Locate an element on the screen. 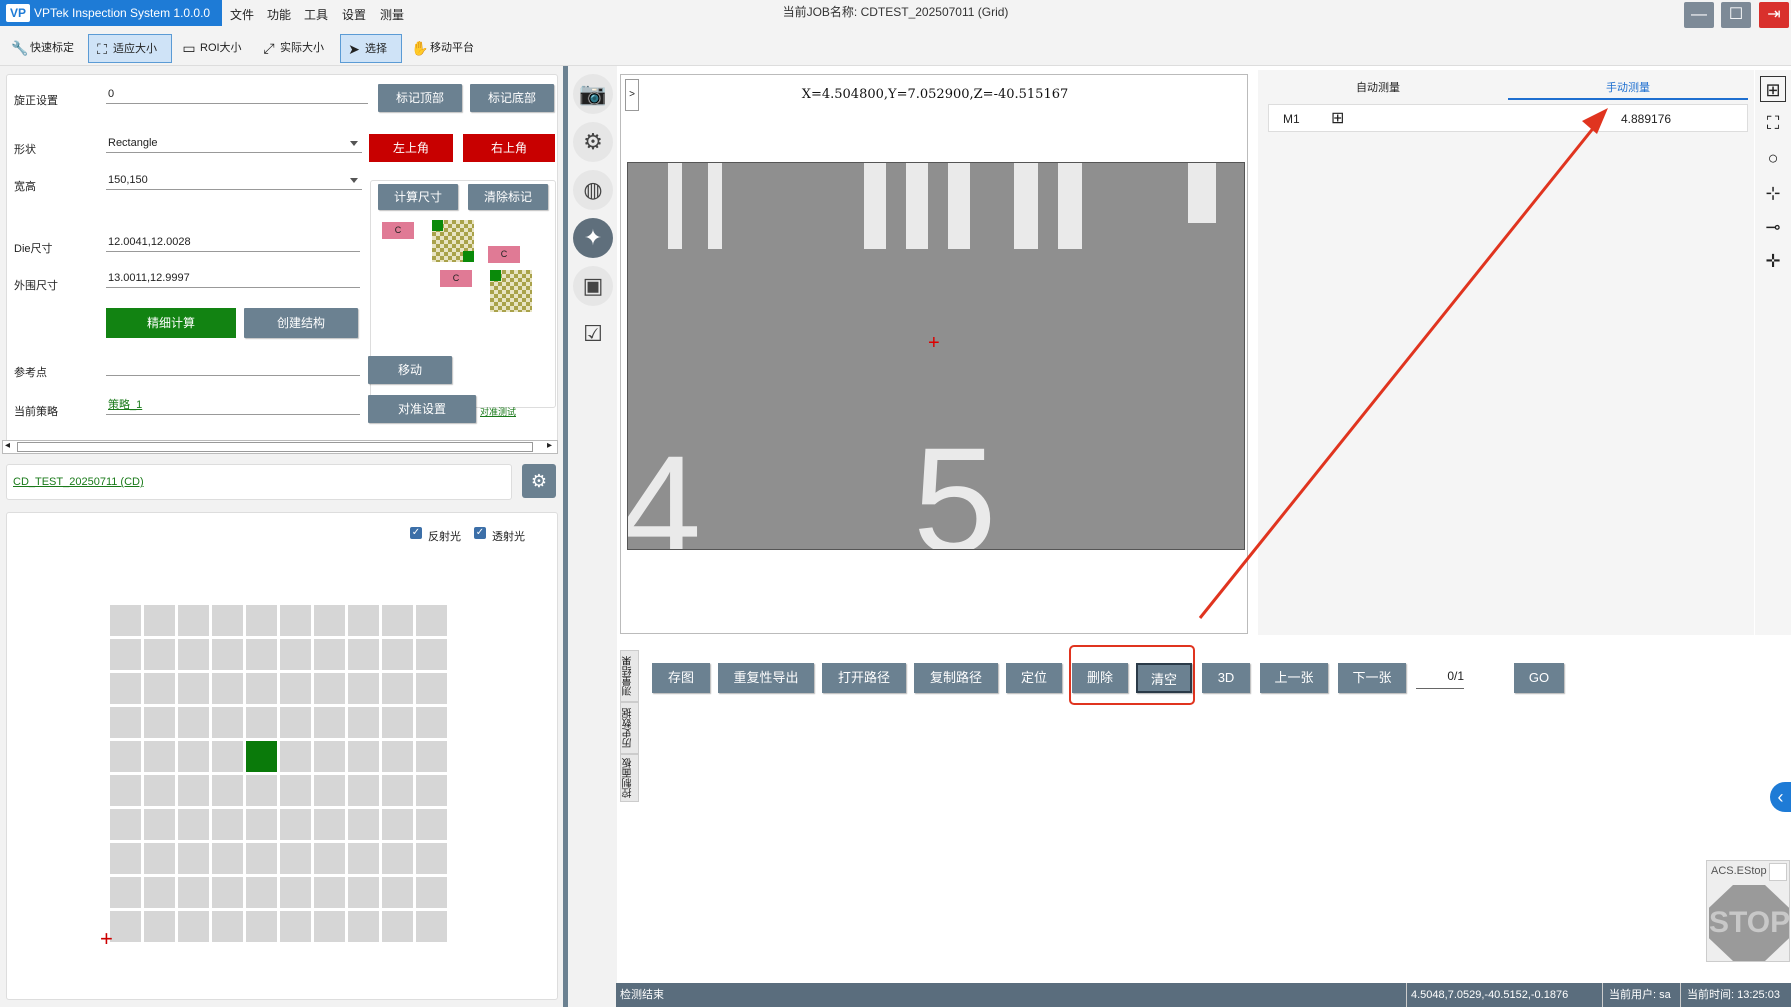 This screenshot has width=1791, height=1007. status-message: 检测结束 is located at coordinates (642, 995).